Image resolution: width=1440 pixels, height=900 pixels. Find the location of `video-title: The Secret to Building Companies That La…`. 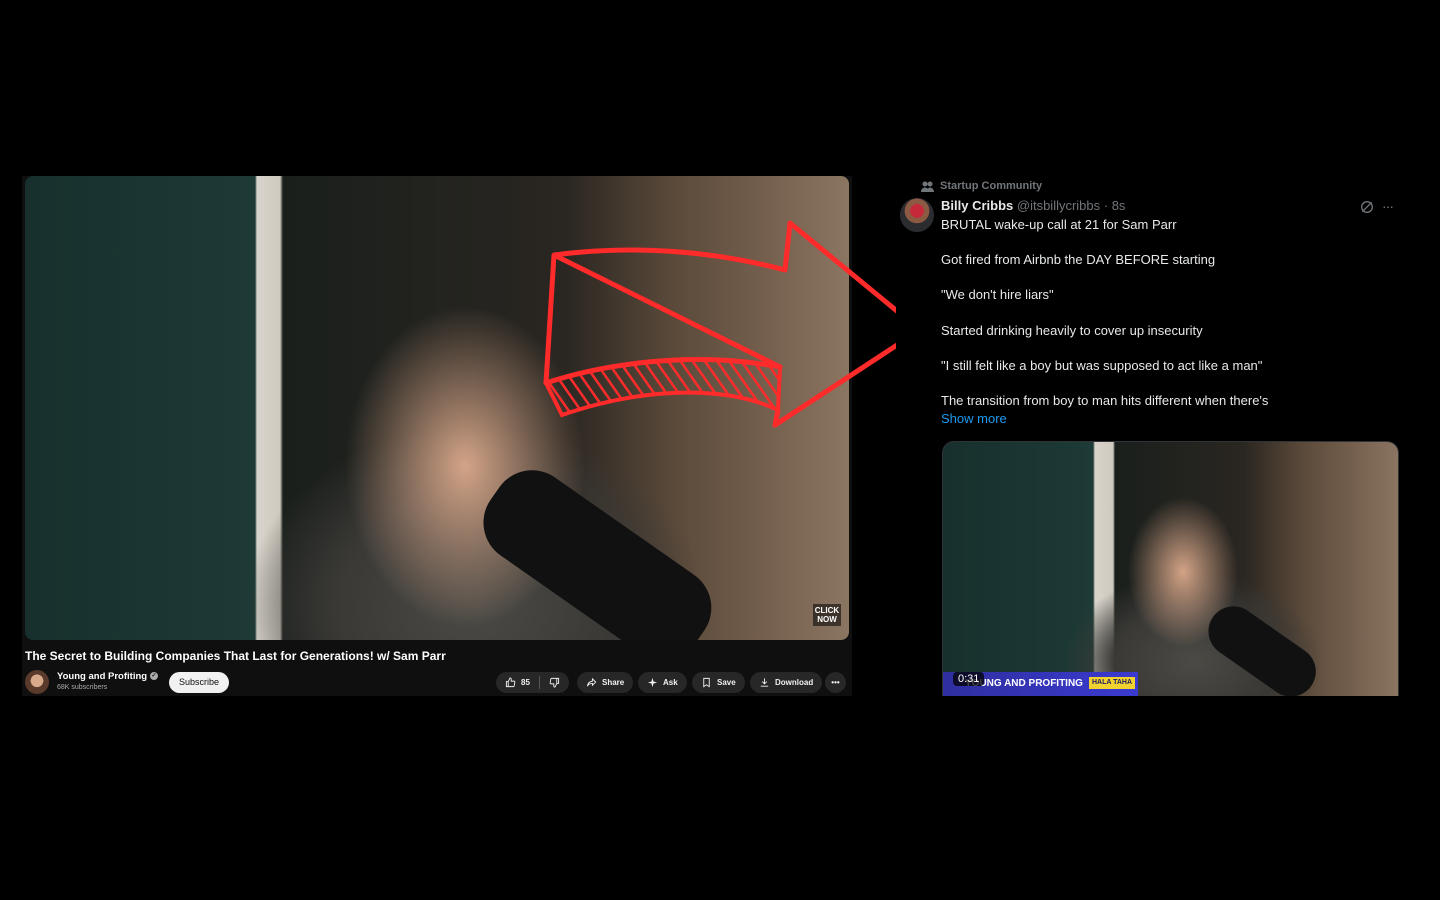

video-title: The Secret to Building Companies That La… is located at coordinates (235, 656).